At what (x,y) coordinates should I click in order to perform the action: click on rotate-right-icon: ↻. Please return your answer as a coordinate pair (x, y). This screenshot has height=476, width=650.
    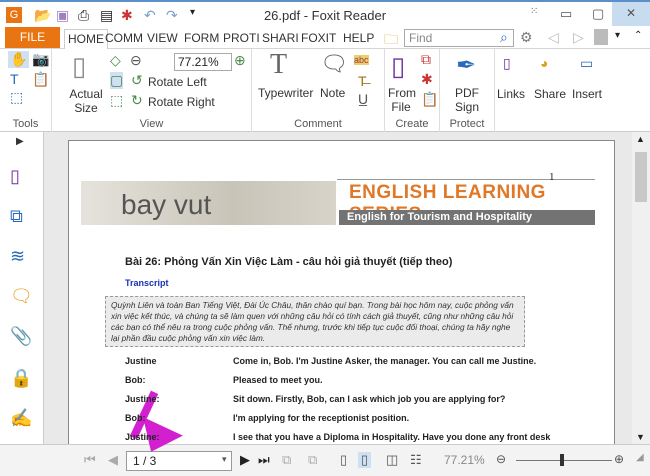
    Looking at the image, I should click on (137, 100).